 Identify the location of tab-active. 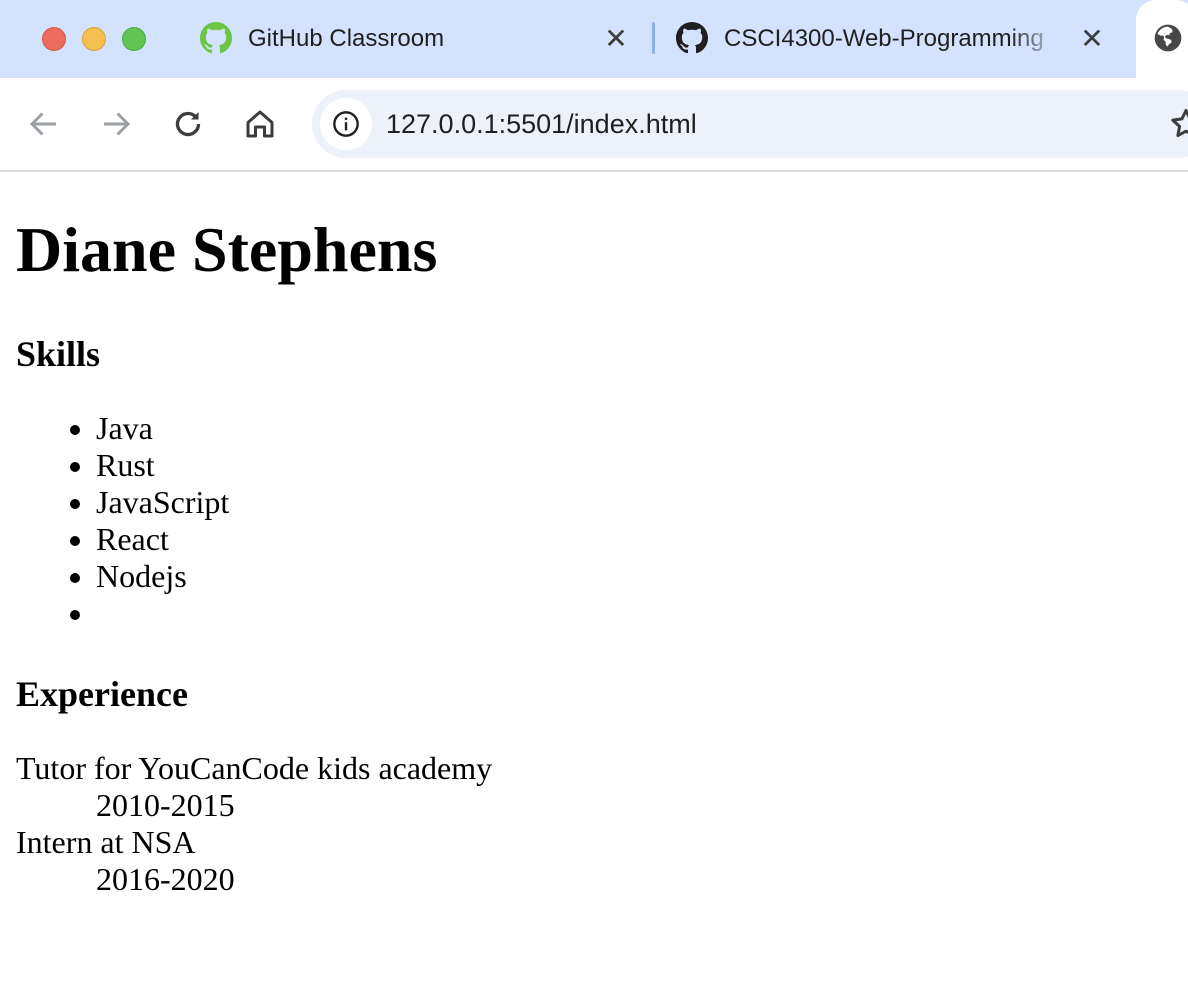
(1162, 39).